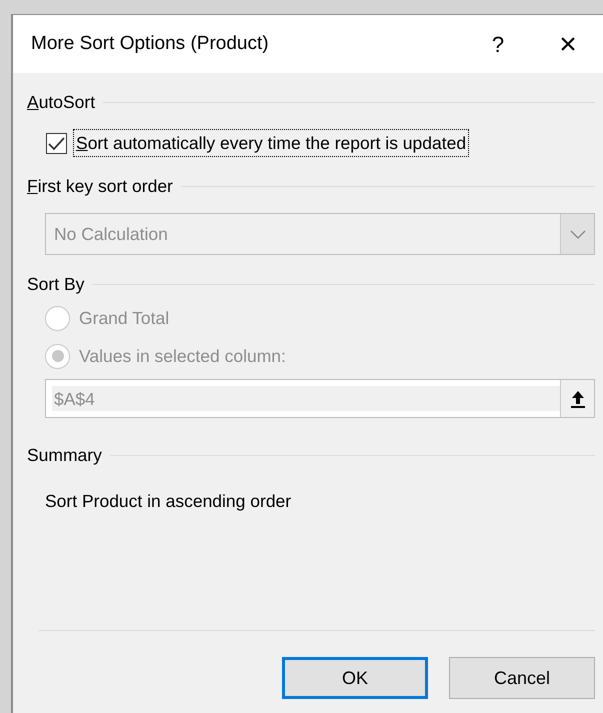 Image resolution: width=603 pixels, height=713 pixels. I want to click on group-heading: First key sort order, so click(100, 186).